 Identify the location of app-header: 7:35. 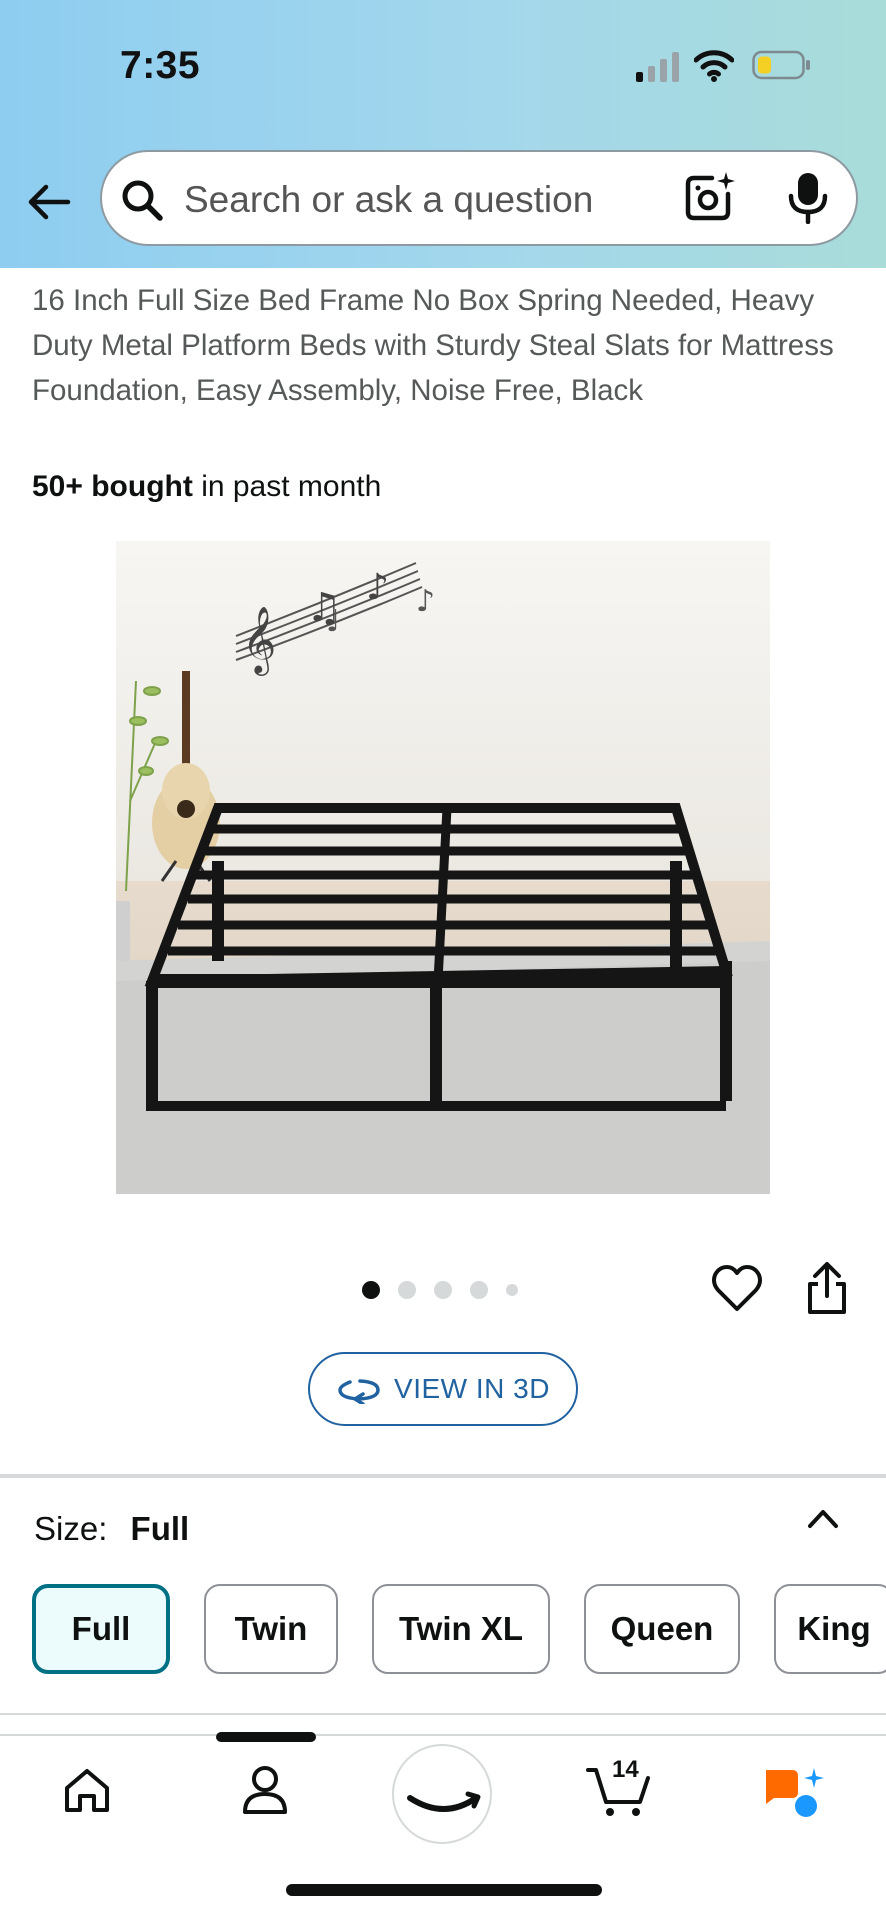
(443, 134).